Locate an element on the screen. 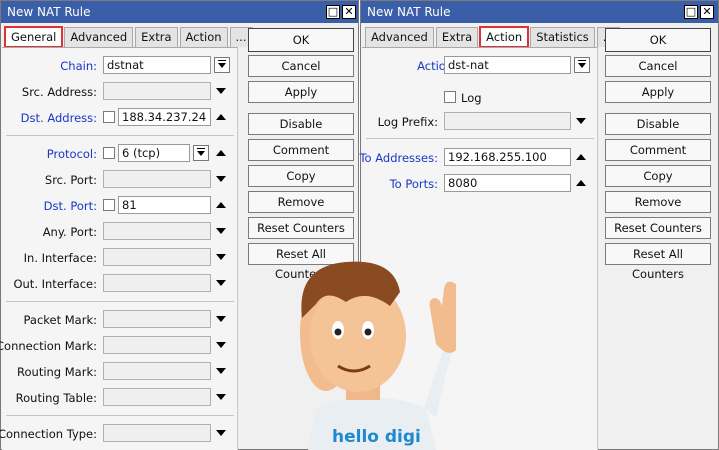  routing-table-label: Routing Table: is located at coordinates (56, 398).